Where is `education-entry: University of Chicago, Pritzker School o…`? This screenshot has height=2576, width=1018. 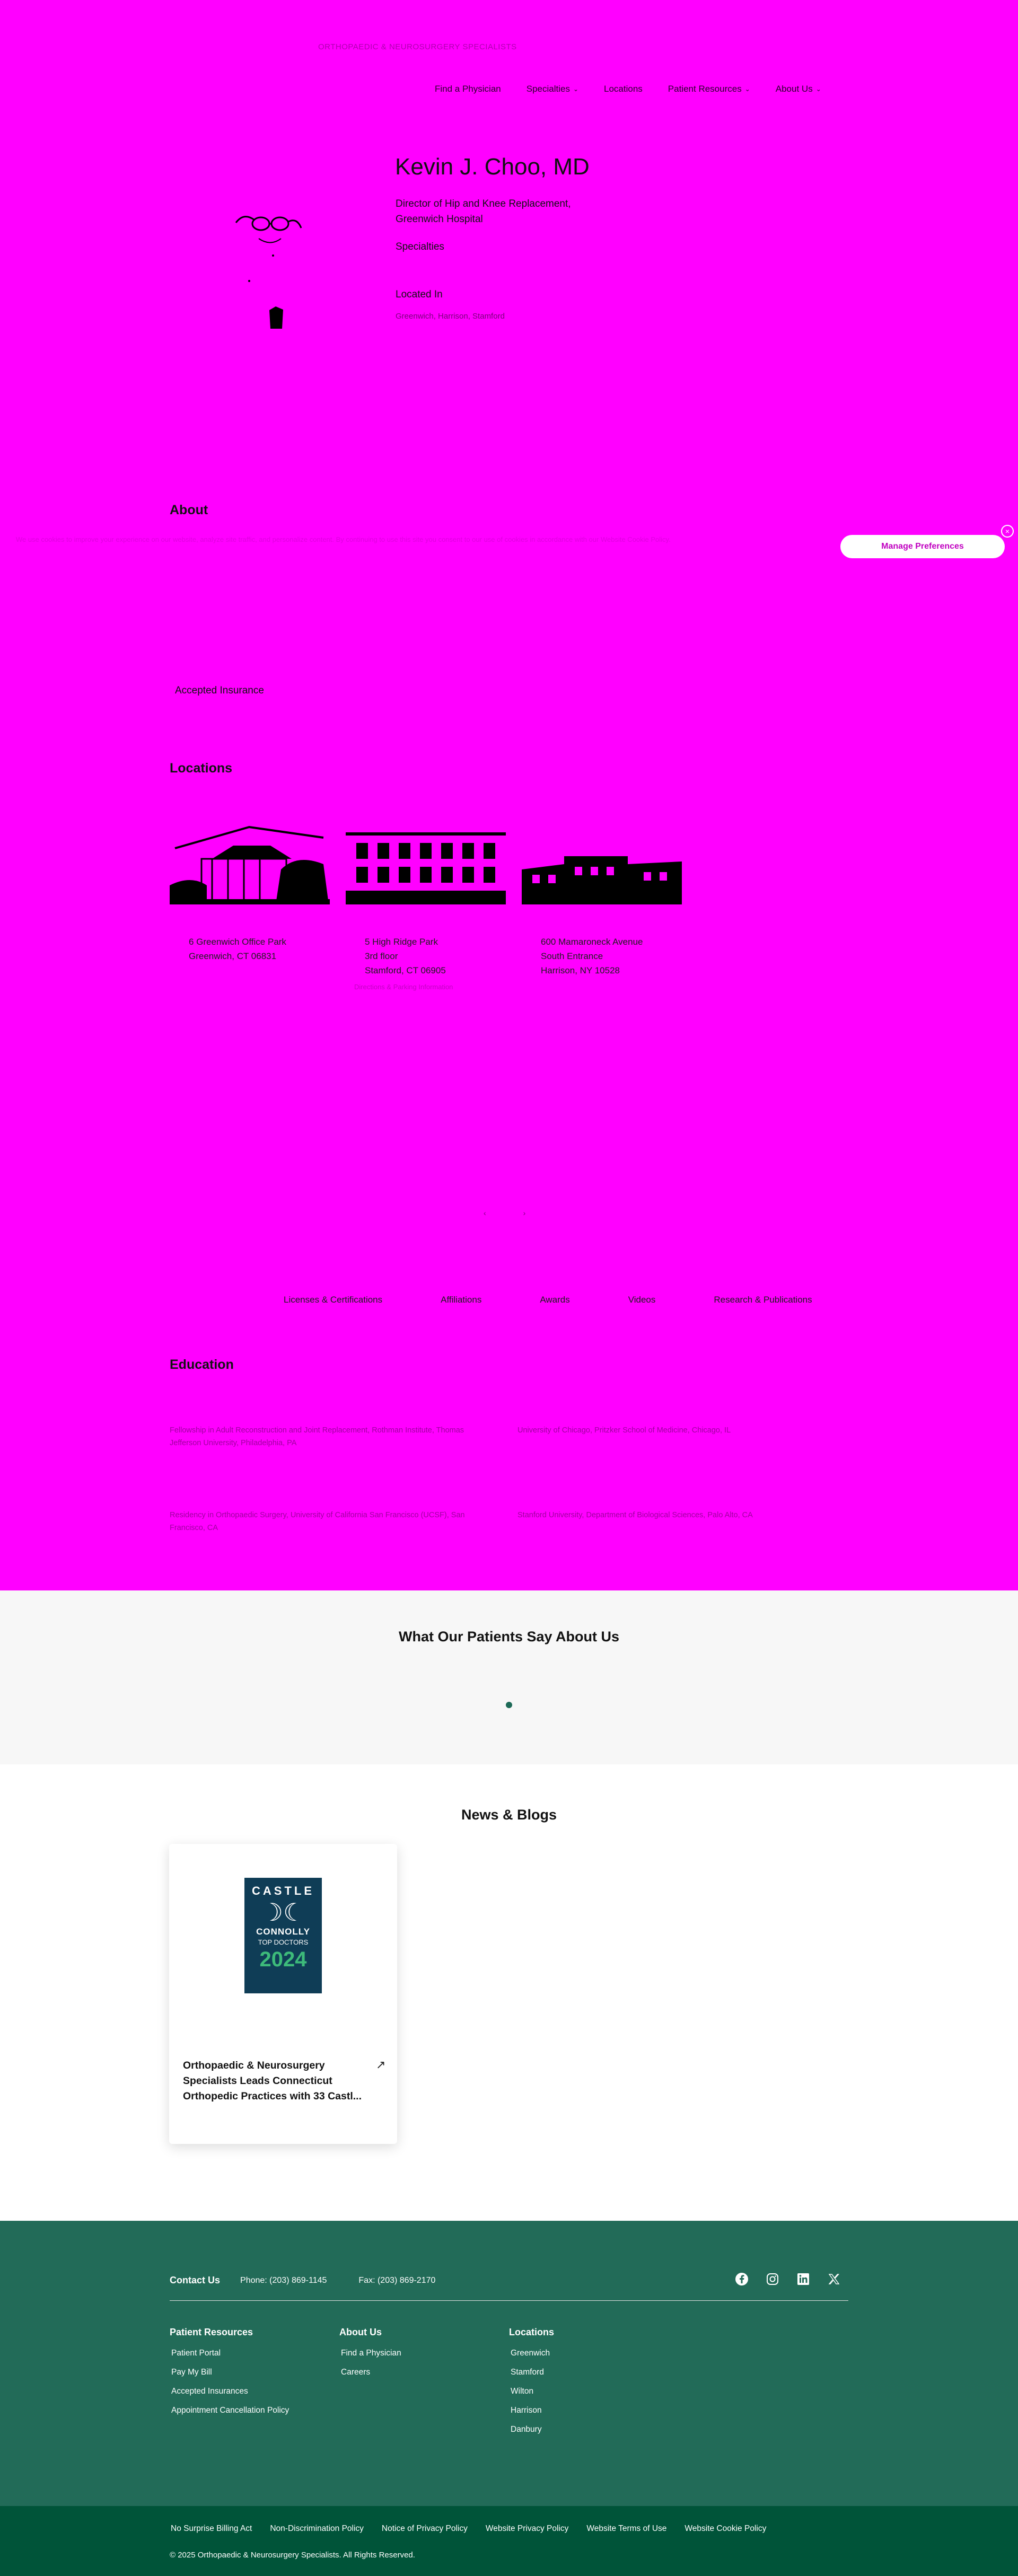 education-entry: University of Chicago, Pritzker School o… is located at coordinates (624, 1430).